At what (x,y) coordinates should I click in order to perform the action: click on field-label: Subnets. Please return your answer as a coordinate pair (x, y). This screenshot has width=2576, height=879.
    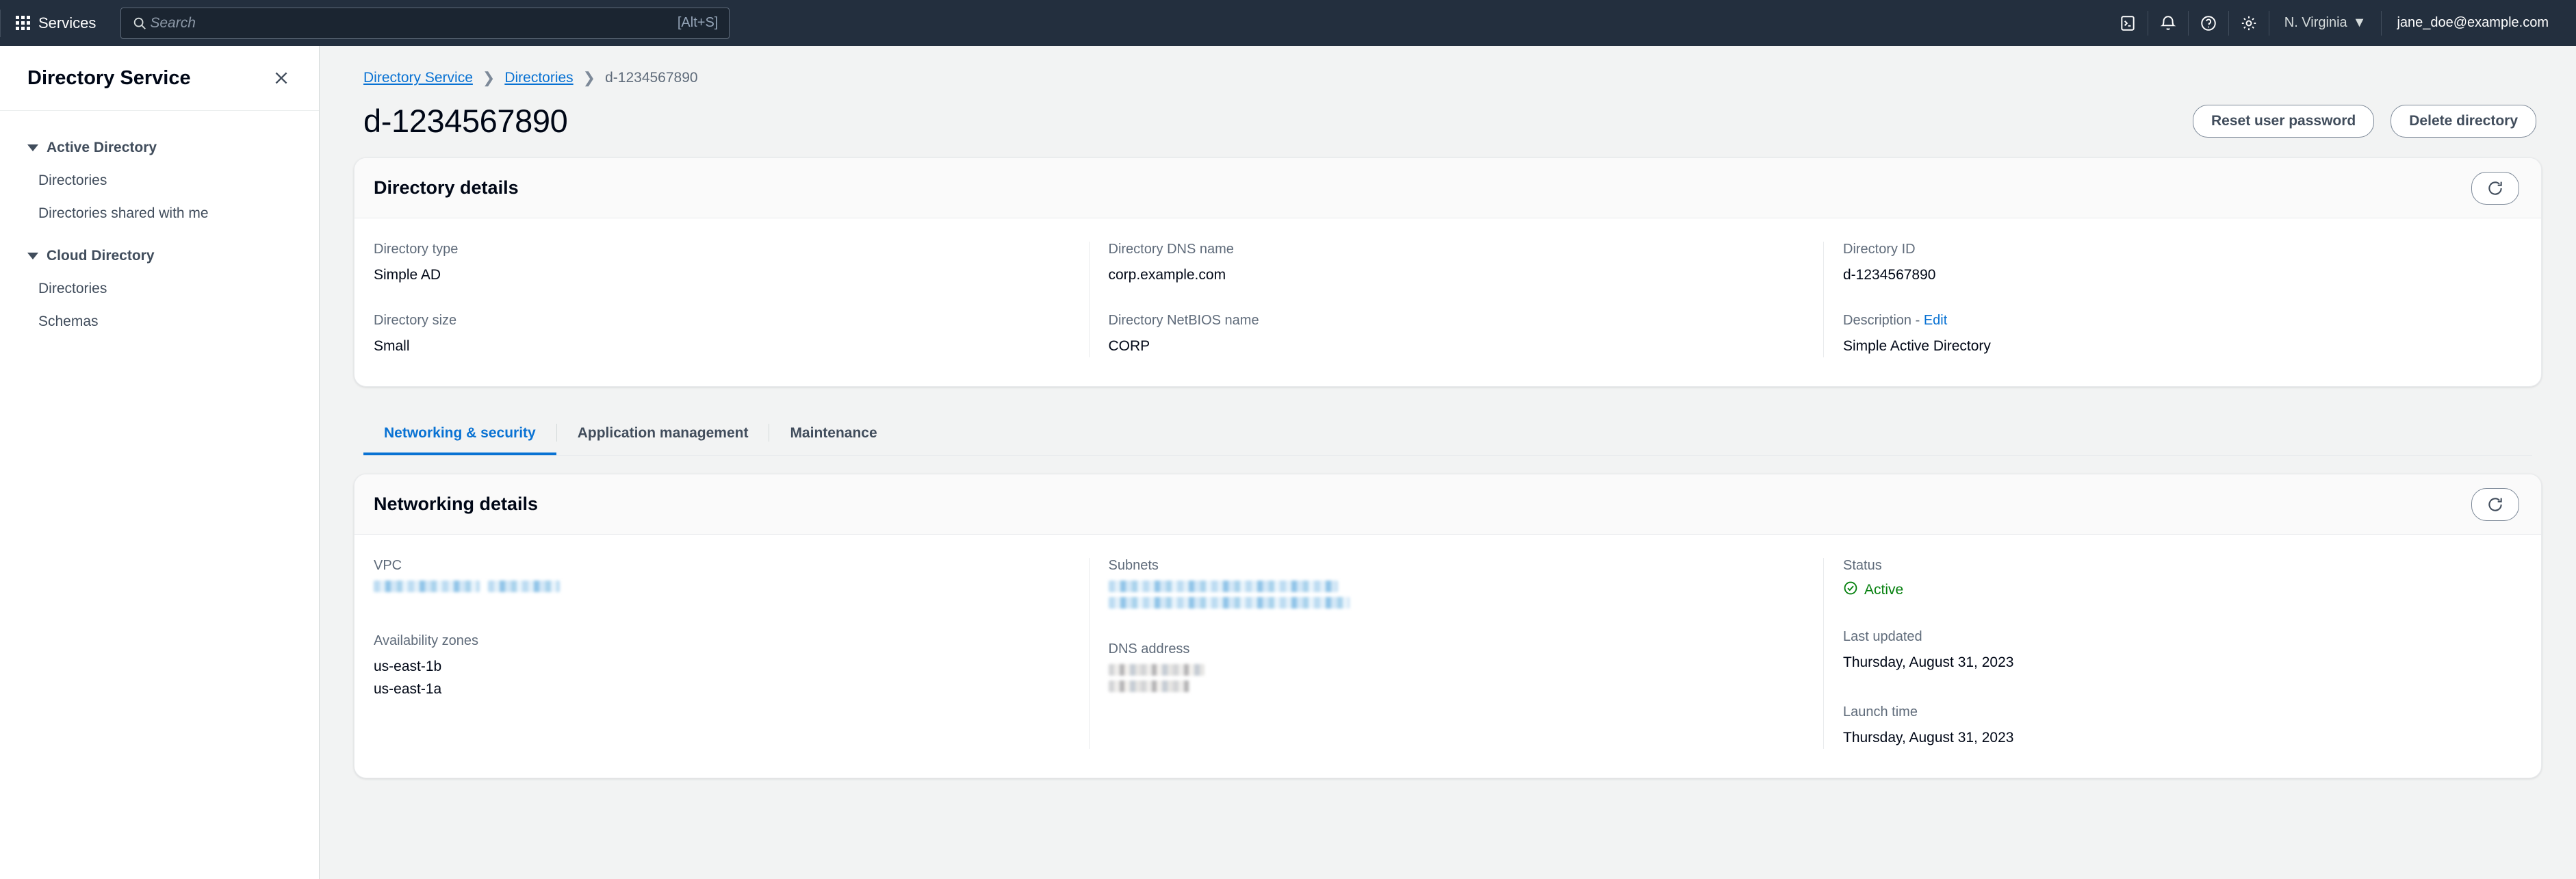
    Looking at the image, I should click on (1133, 566).